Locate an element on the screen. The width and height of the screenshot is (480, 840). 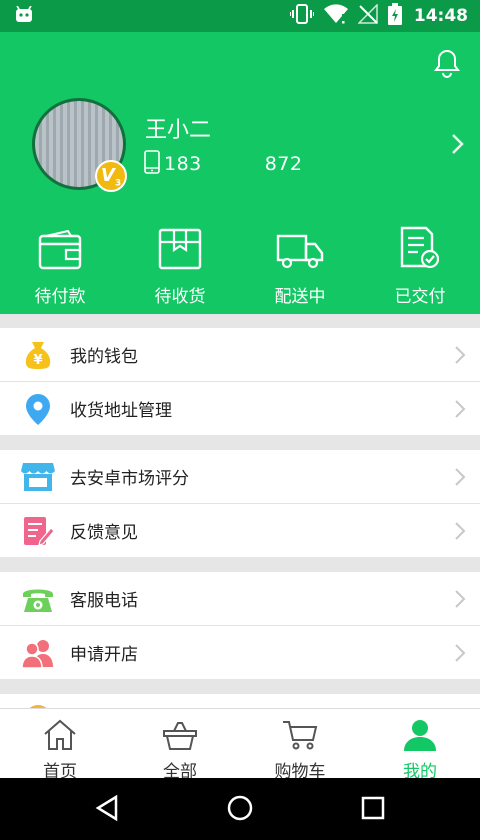
money-bag-icon: ¥ is located at coordinates (38, 355).